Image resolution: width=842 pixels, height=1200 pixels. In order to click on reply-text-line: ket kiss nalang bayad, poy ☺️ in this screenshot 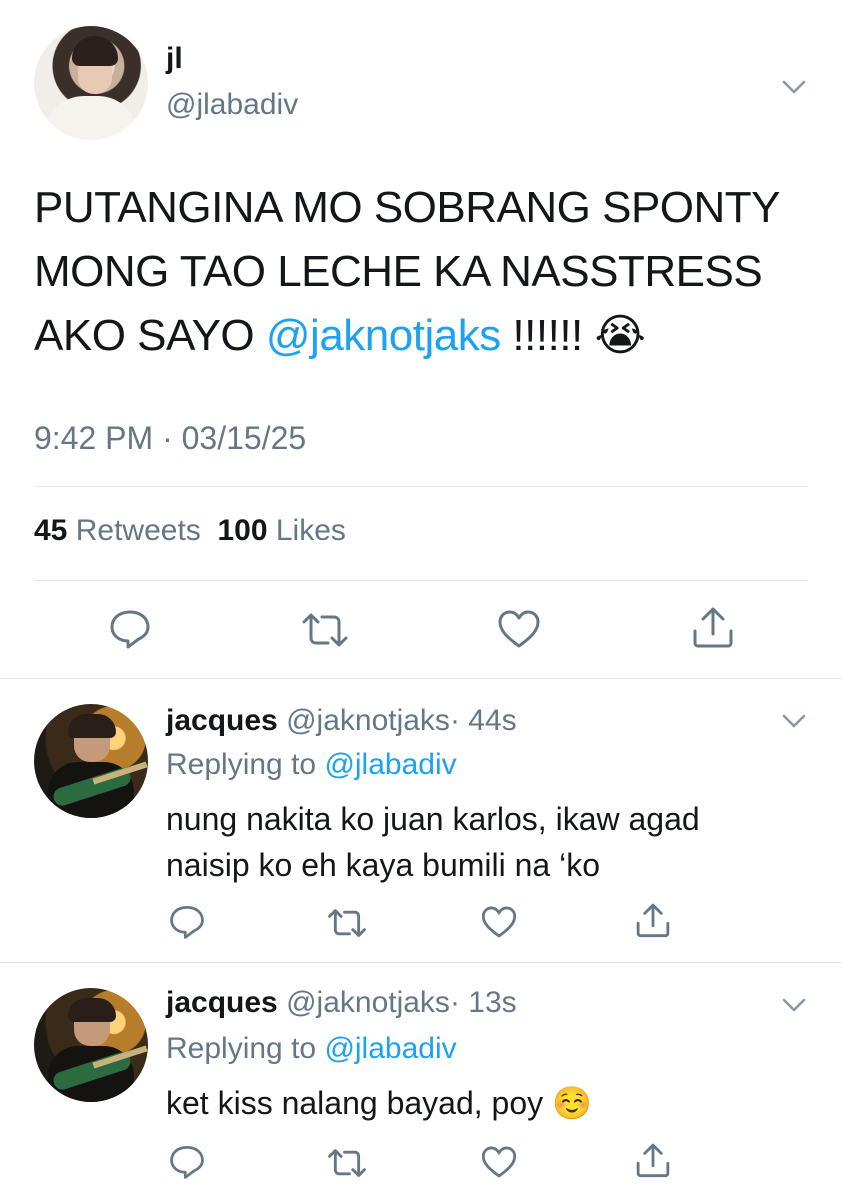, I will do `click(486, 1103)`.